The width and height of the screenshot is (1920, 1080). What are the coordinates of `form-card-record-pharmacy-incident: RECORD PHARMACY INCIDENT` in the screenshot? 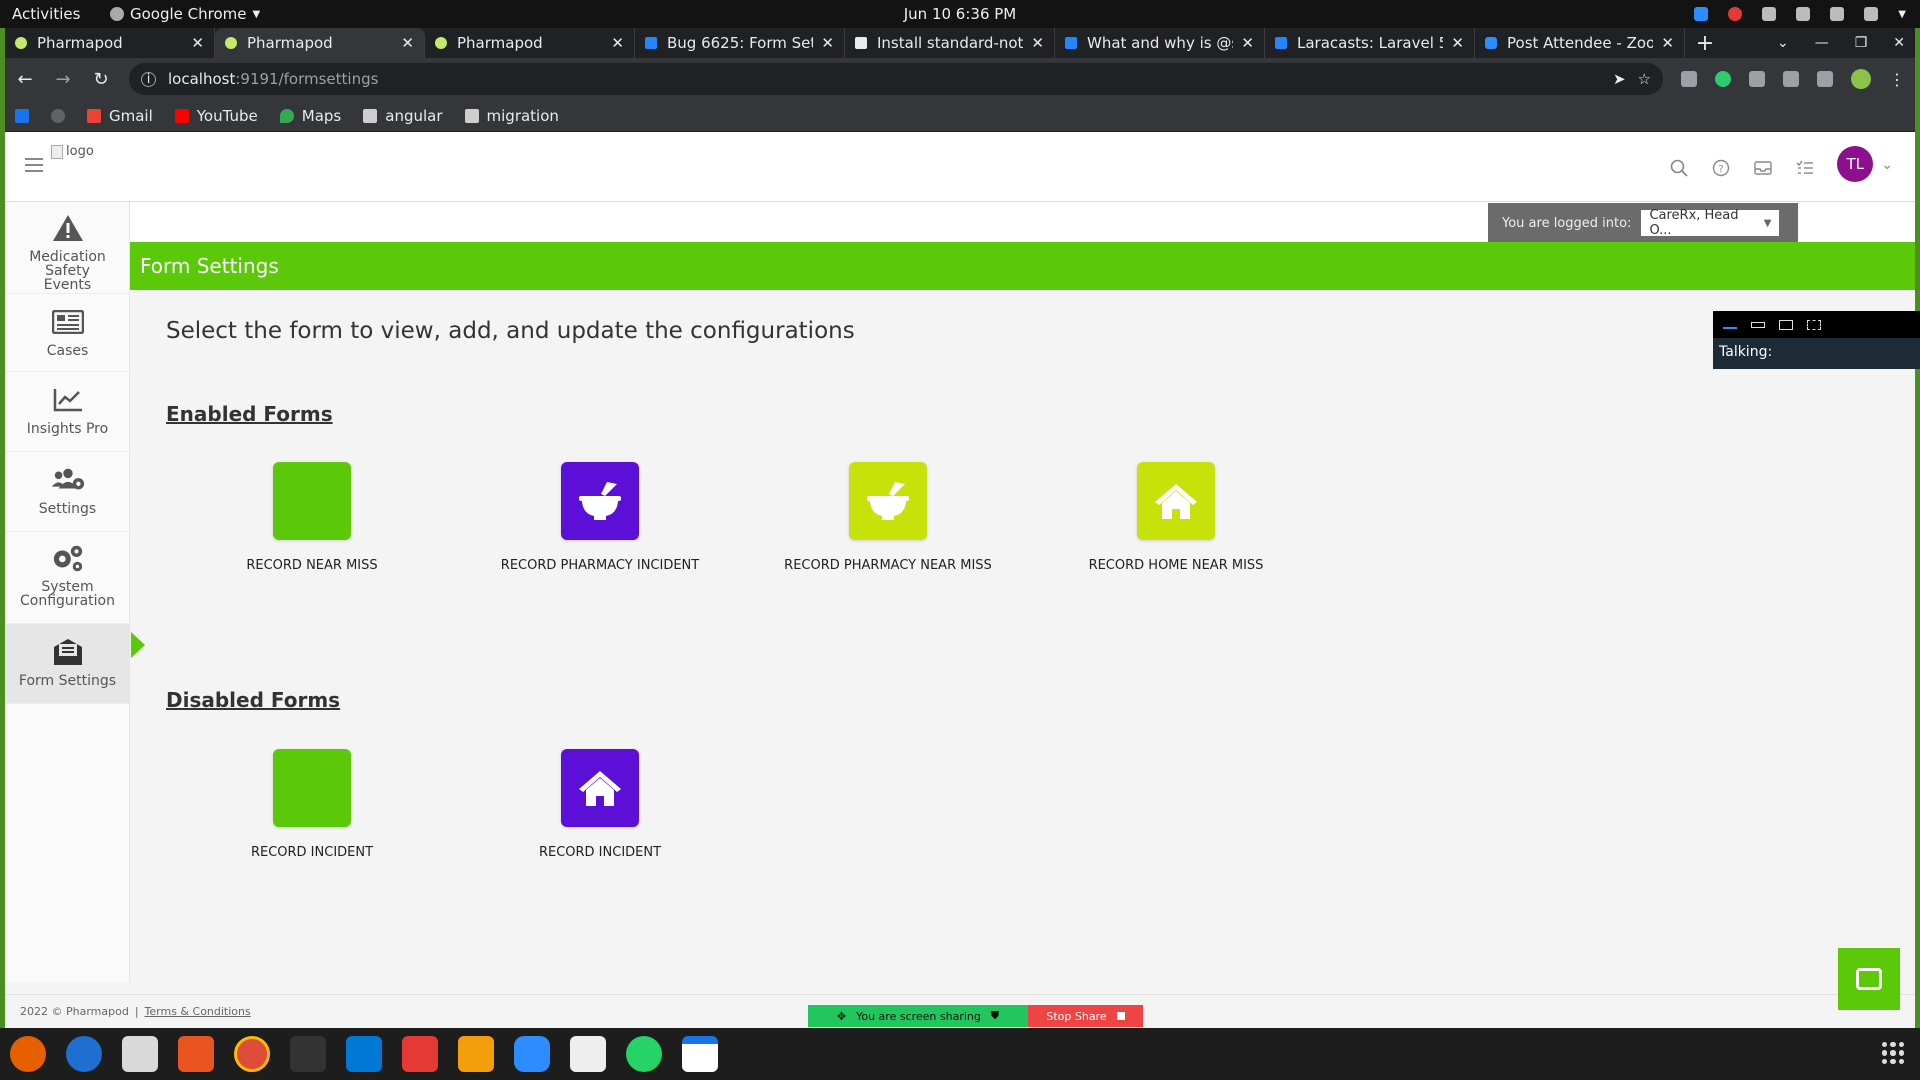 It's located at (600, 517).